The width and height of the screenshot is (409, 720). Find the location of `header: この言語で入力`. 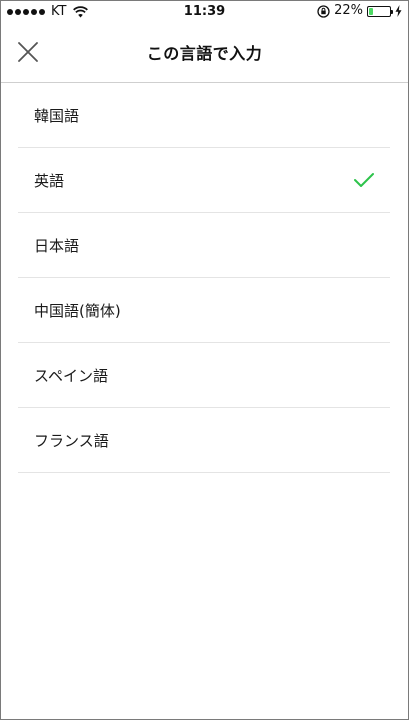

header: この言語で入力 is located at coordinates (204, 53).